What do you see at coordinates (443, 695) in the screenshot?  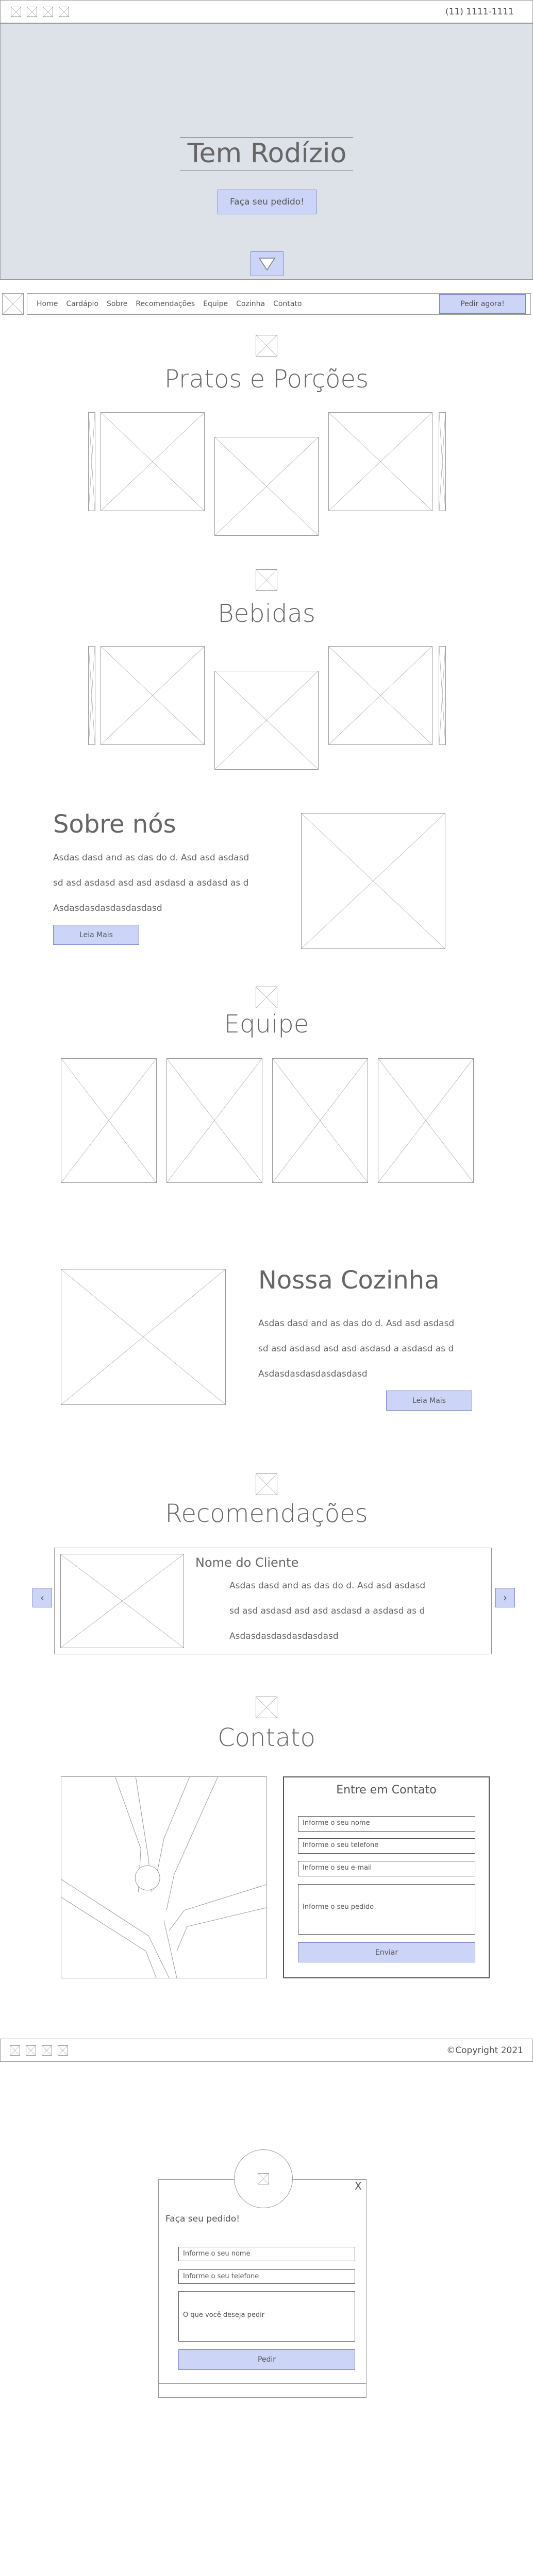 I see `drinks-carousel-next` at bounding box center [443, 695].